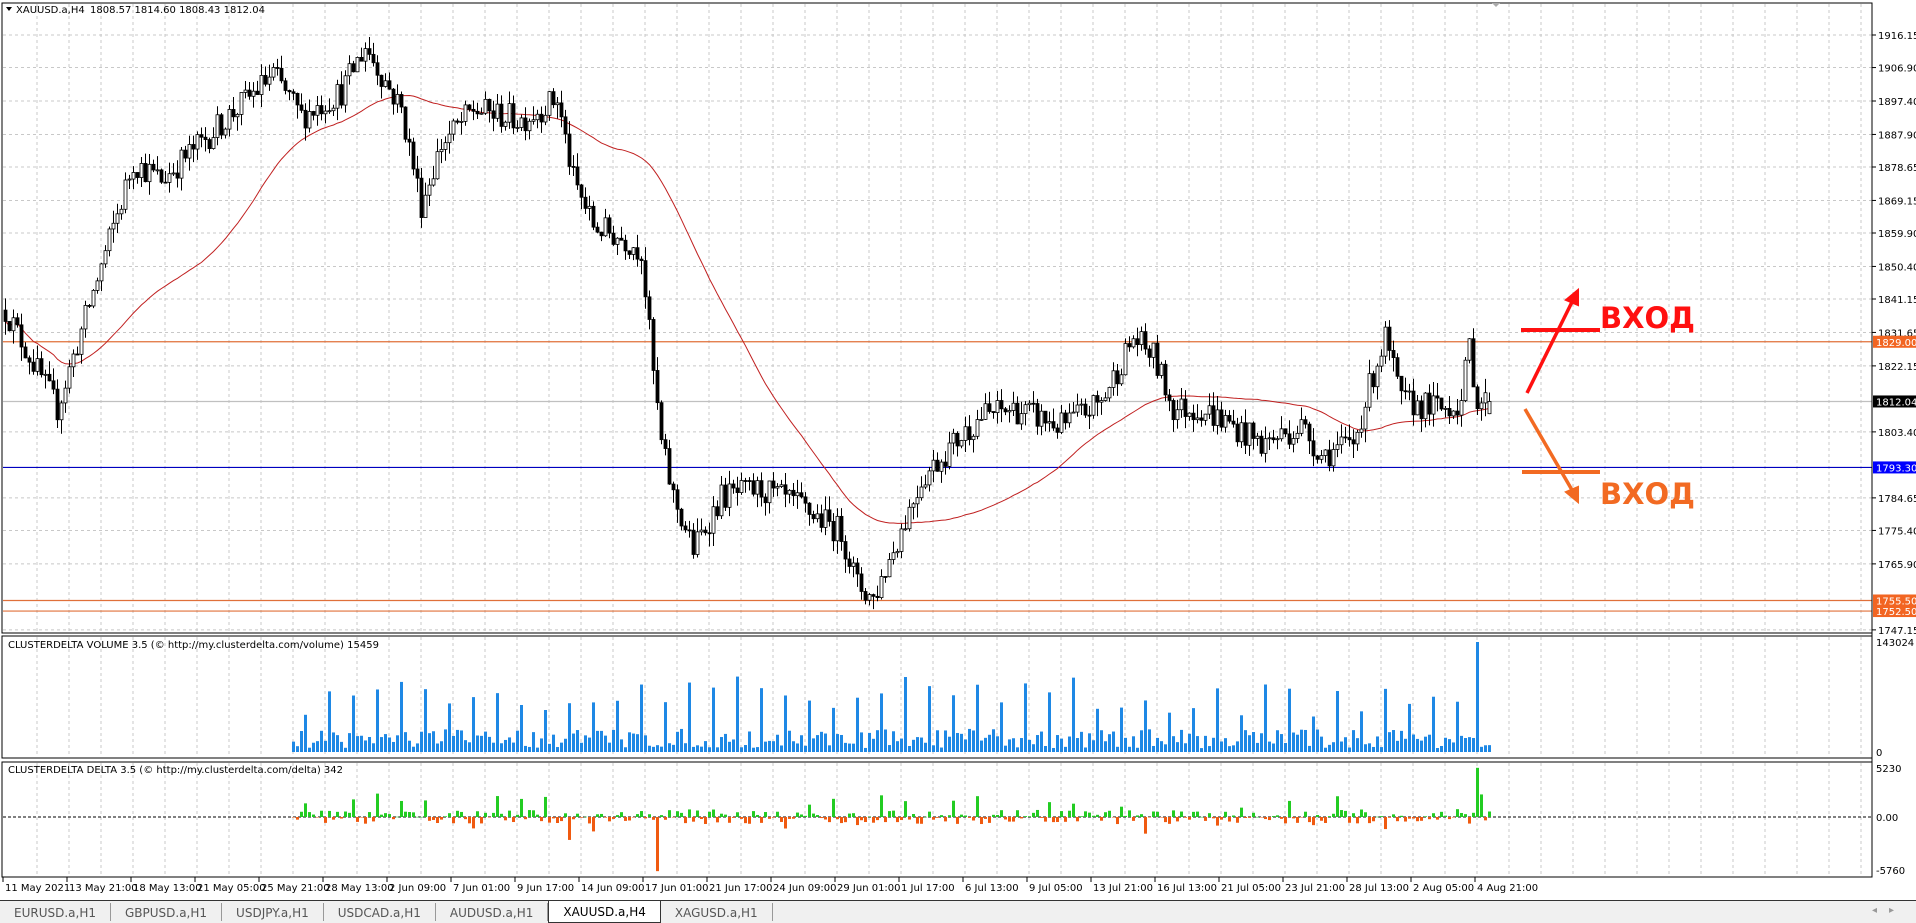 The image size is (1916, 923). Describe the element at coordinates (1888, 769) in the screenshot. I see `delta-axis-max: 5230` at that location.